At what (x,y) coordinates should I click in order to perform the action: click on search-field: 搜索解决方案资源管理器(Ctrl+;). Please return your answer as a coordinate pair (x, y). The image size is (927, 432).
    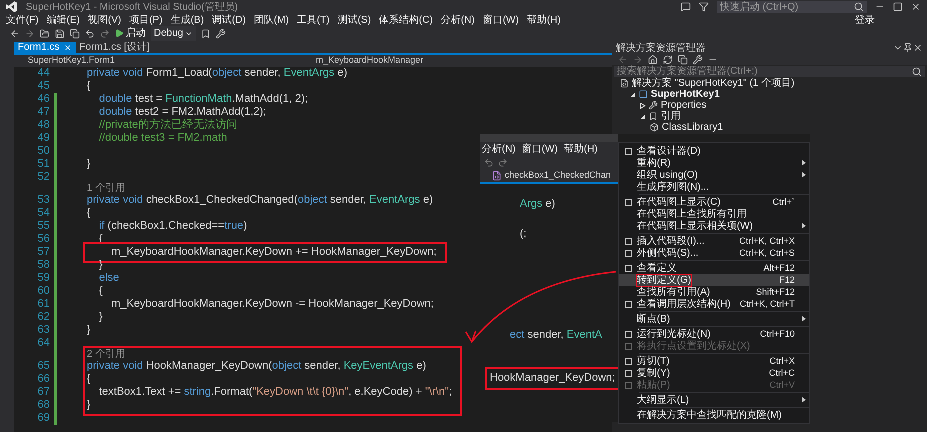
    Looking at the image, I should click on (769, 71).